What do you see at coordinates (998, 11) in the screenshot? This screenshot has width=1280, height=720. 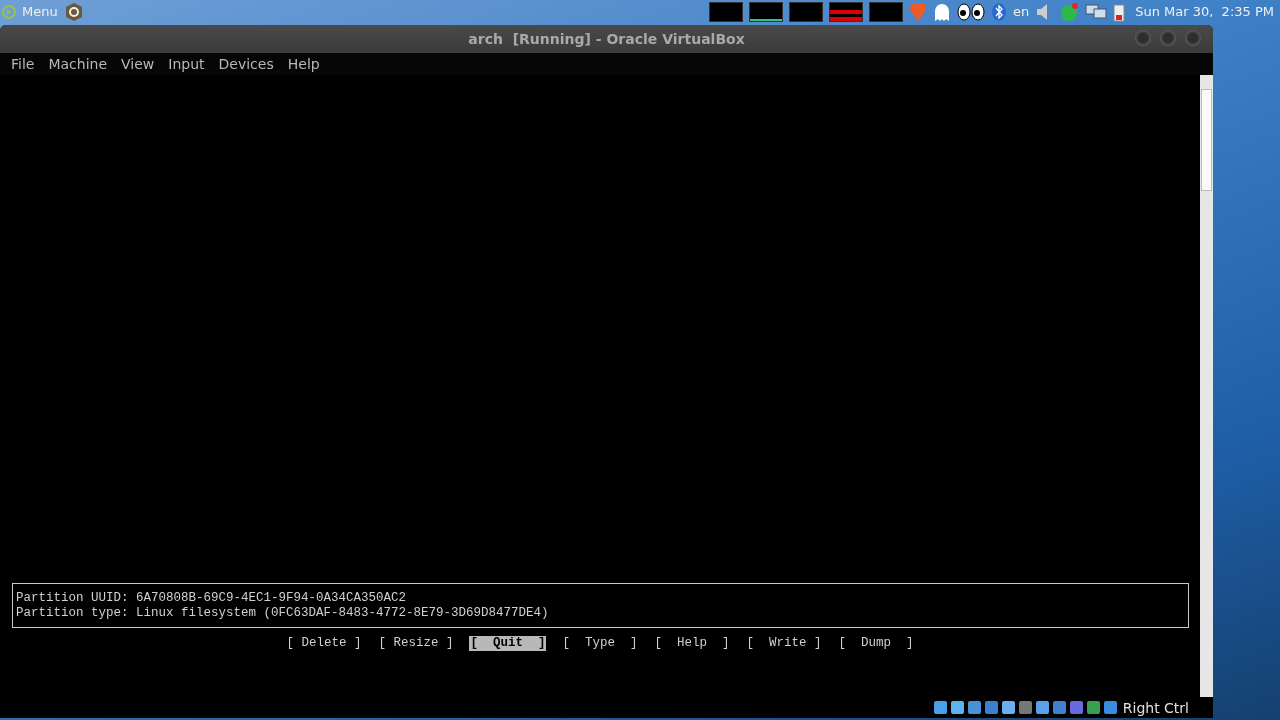 I see `bluetooth-icon` at bounding box center [998, 11].